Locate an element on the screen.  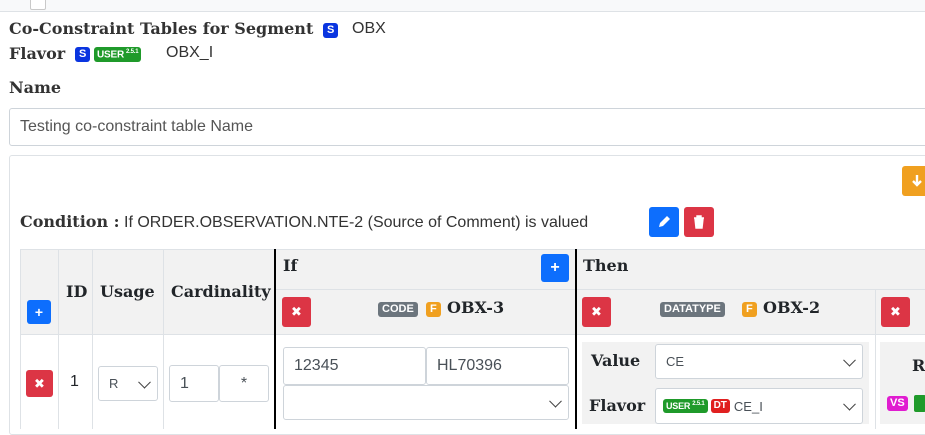
add-row-button: + is located at coordinates (39, 312).